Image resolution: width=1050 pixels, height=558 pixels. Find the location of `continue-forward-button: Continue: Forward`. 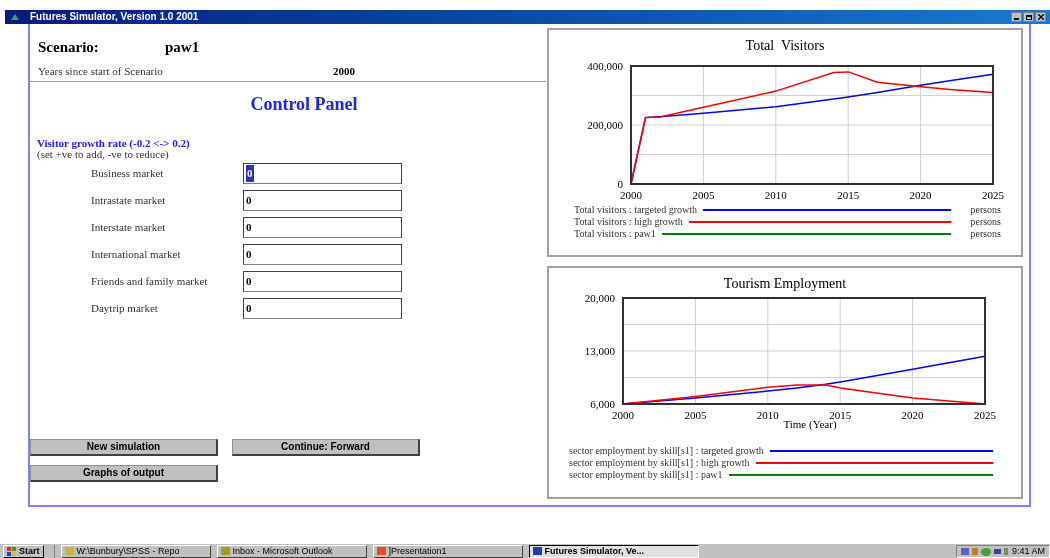

continue-forward-button: Continue: Forward is located at coordinates (326, 447).